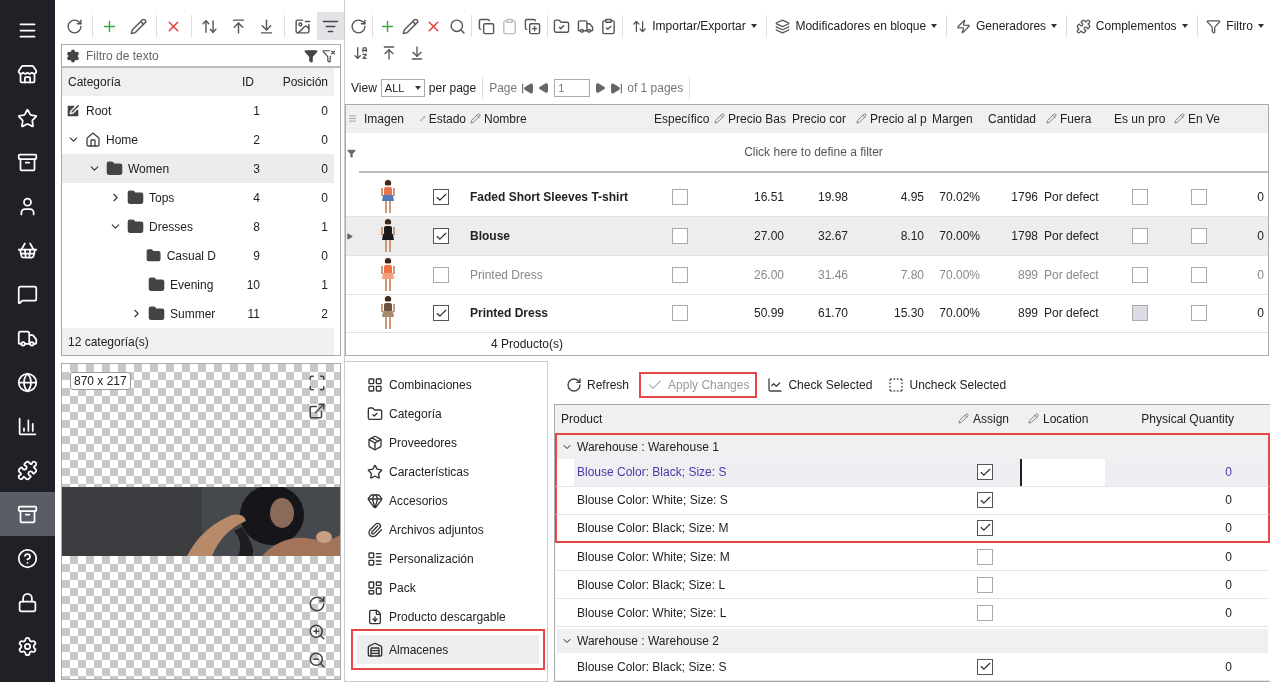  What do you see at coordinates (1064, 419) in the screenshot?
I see `column-header: Location` at bounding box center [1064, 419].